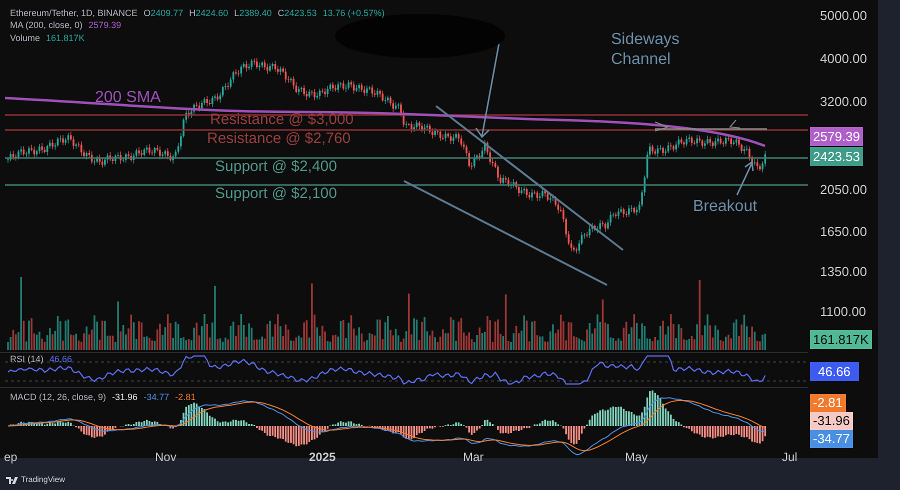 This screenshot has height=490, width=900. Describe the element at coordinates (74, 14) in the screenshot. I see `symbol-title: Ethereum/Tether, 1D, BINANCE` at that location.